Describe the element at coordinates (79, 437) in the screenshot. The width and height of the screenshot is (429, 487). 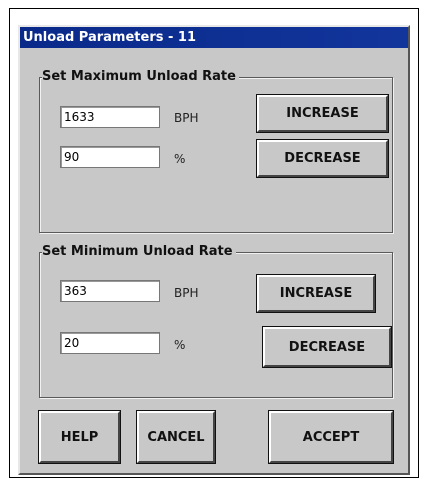
I see `help-button: HELP` at that location.